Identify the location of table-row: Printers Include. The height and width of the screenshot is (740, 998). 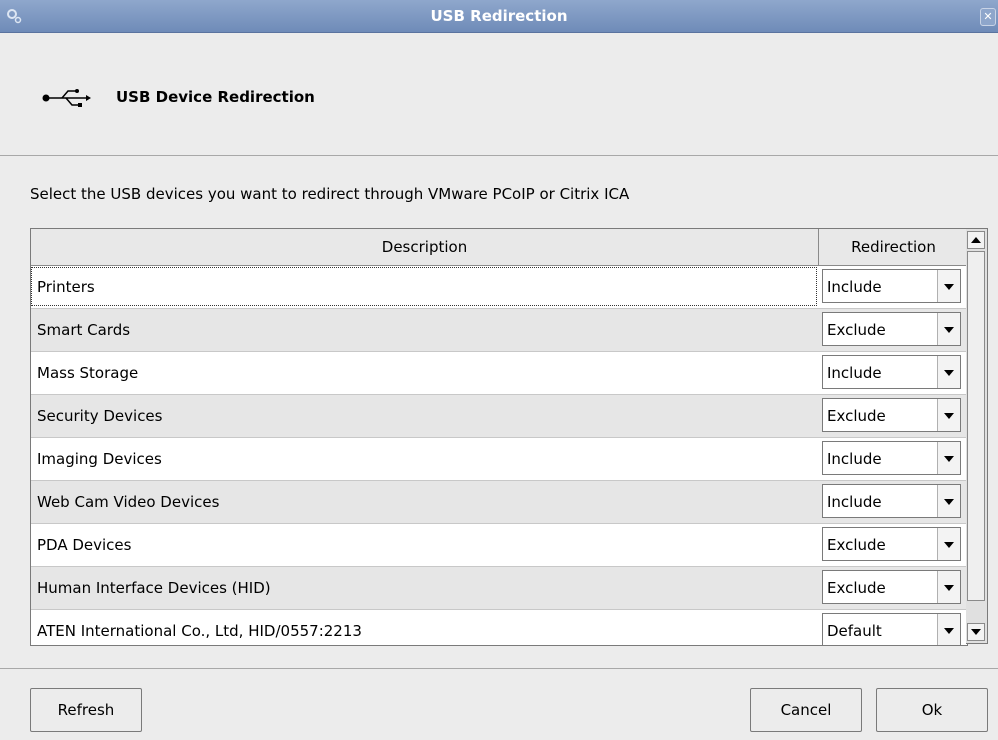
(499, 287).